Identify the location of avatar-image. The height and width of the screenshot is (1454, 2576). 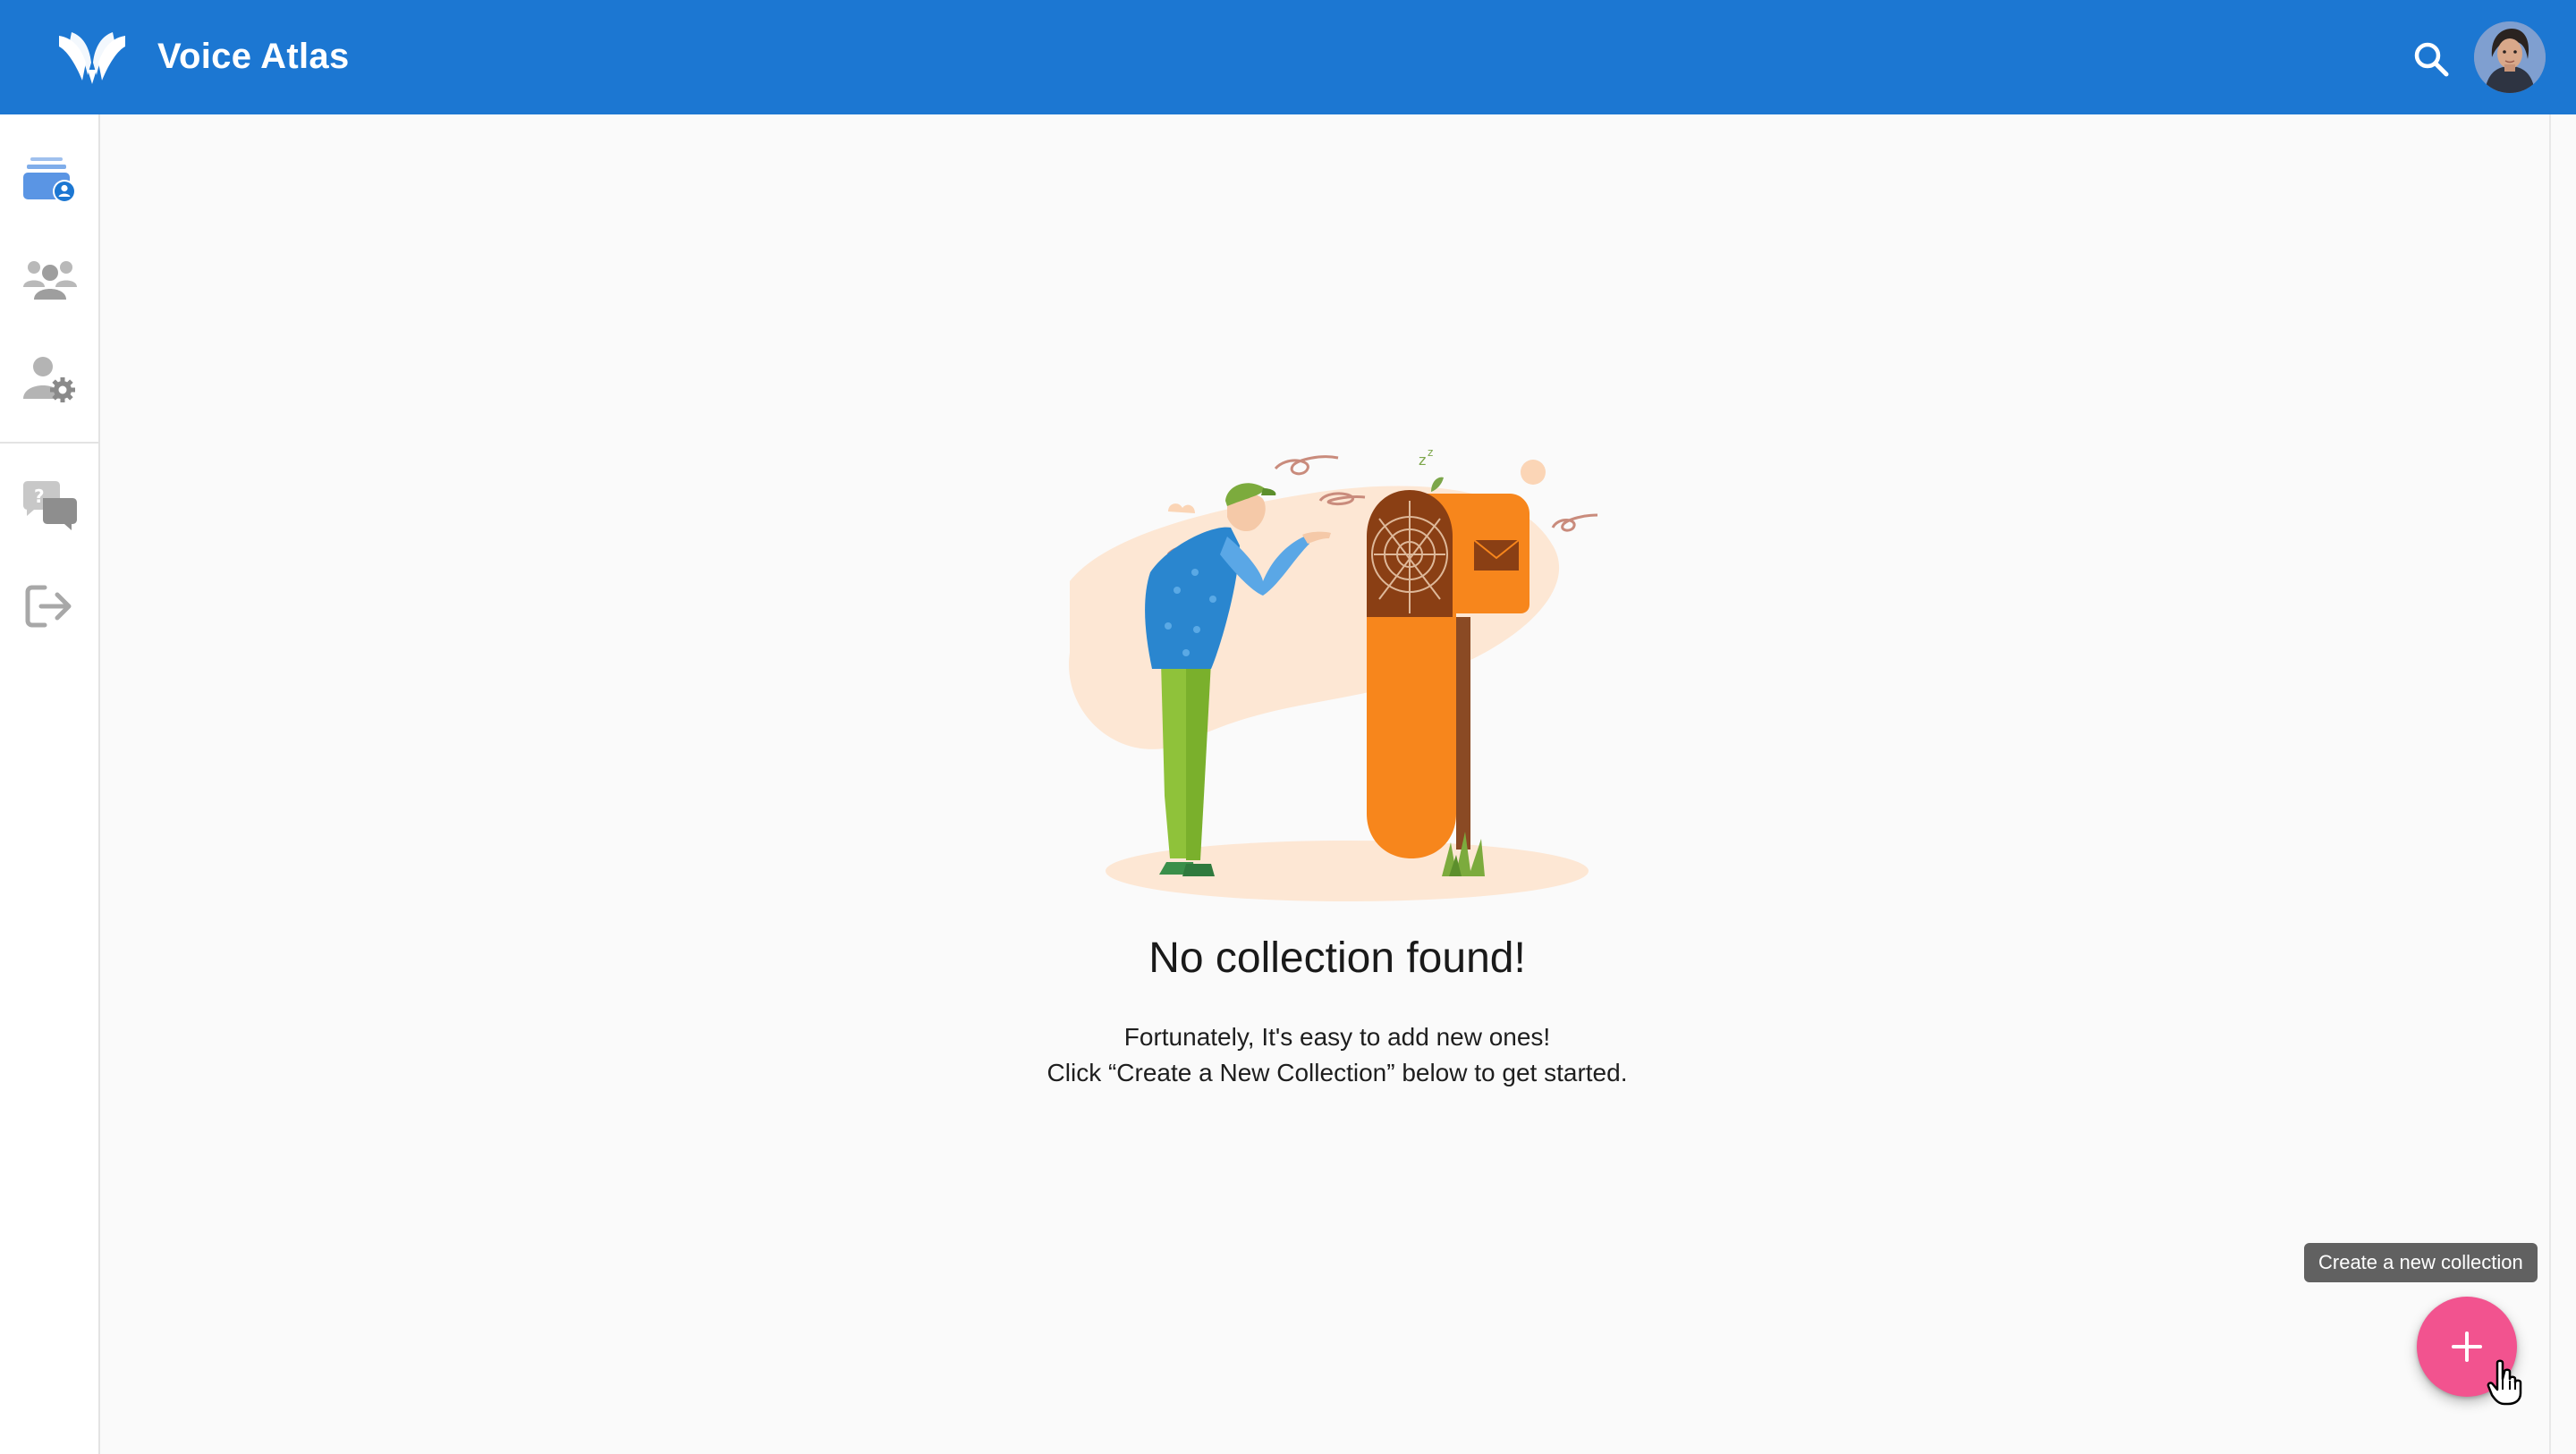
(2510, 57).